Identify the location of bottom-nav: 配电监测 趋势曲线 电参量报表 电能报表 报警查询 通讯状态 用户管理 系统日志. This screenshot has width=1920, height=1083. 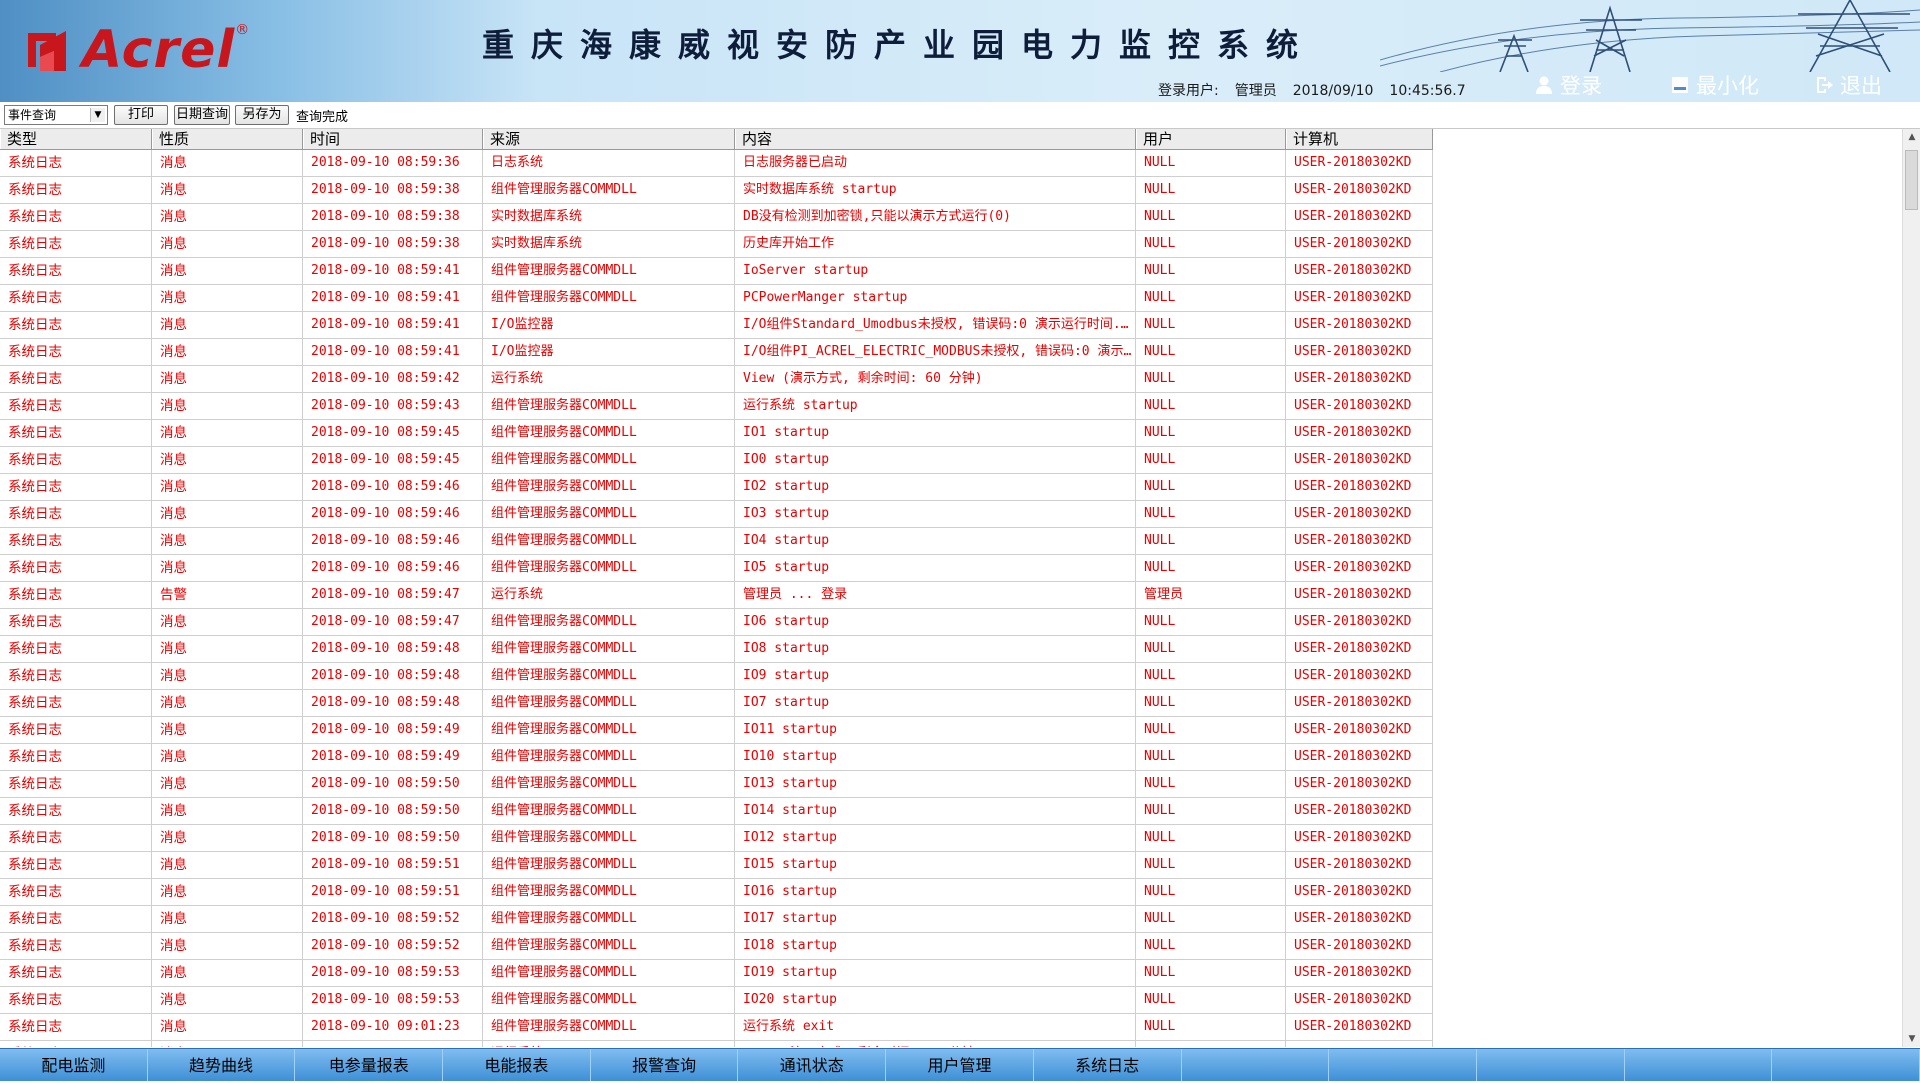
(960, 1064).